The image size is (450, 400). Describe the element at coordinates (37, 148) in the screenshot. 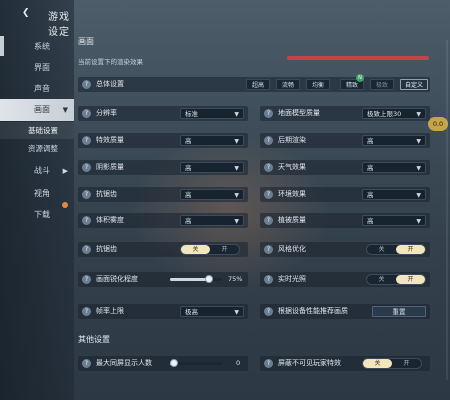

I see `sidebar-subitem-resources: 资源调整` at that location.